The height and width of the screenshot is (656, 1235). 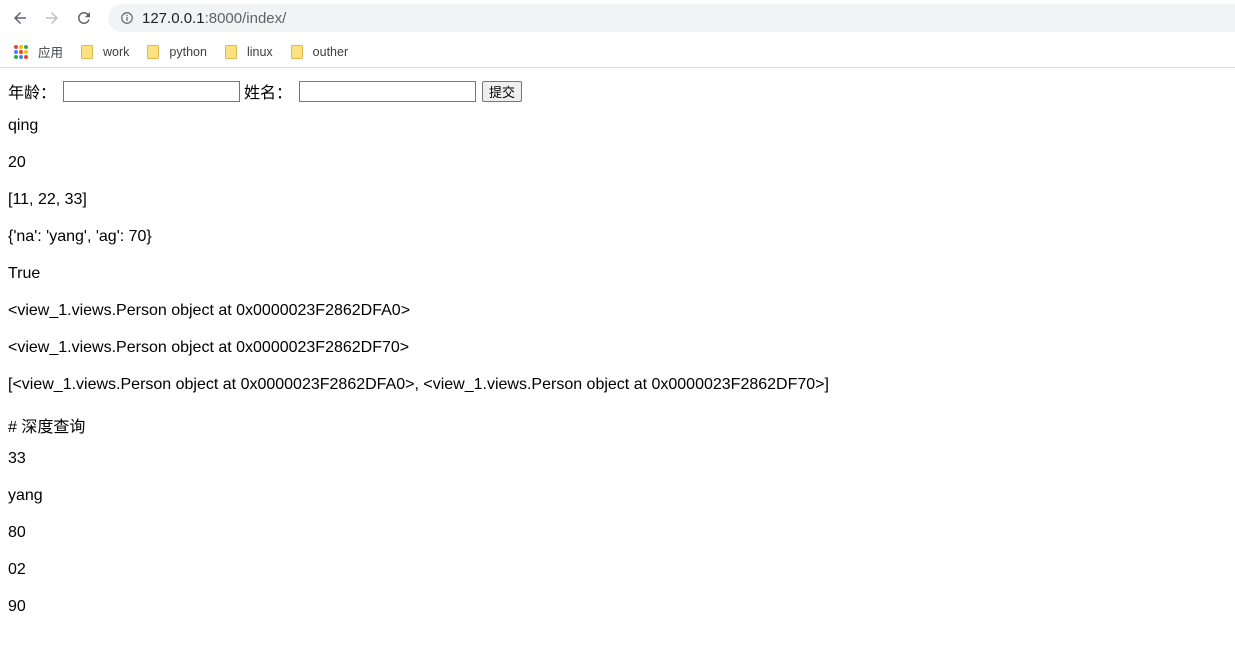 What do you see at coordinates (116, 51) in the screenshot?
I see `bookmark-label: work` at bounding box center [116, 51].